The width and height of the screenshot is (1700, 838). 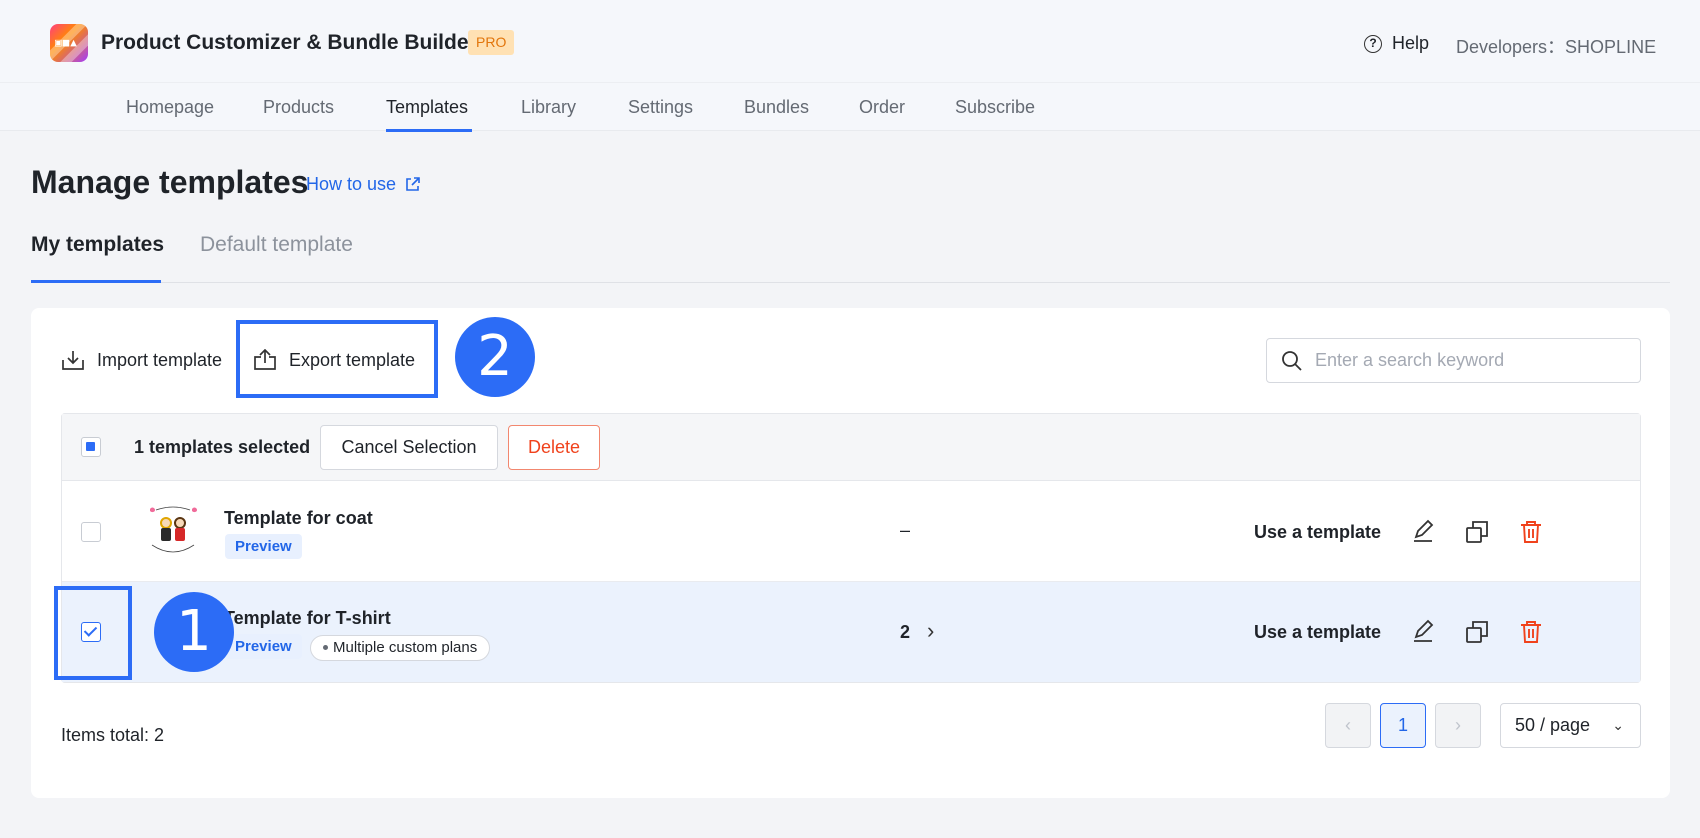 I want to click on external-link-icon, so click(x=413, y=184).